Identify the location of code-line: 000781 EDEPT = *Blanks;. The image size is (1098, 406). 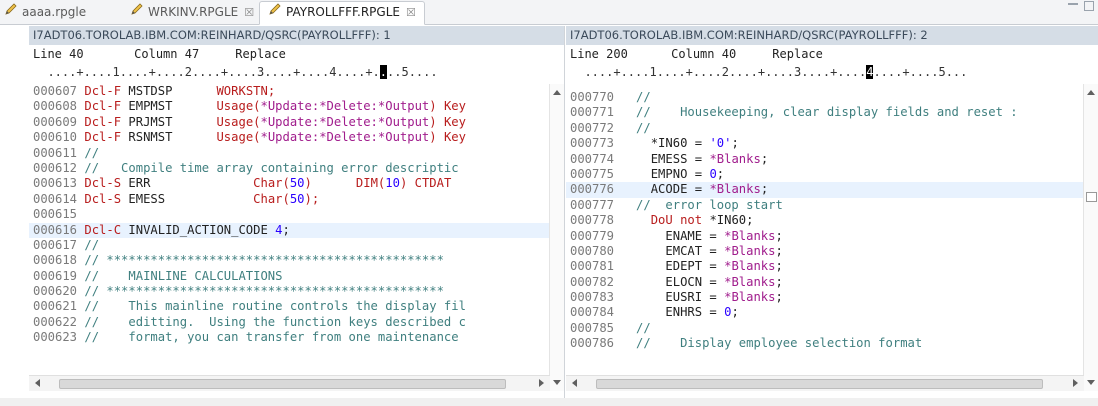
(825, 266).